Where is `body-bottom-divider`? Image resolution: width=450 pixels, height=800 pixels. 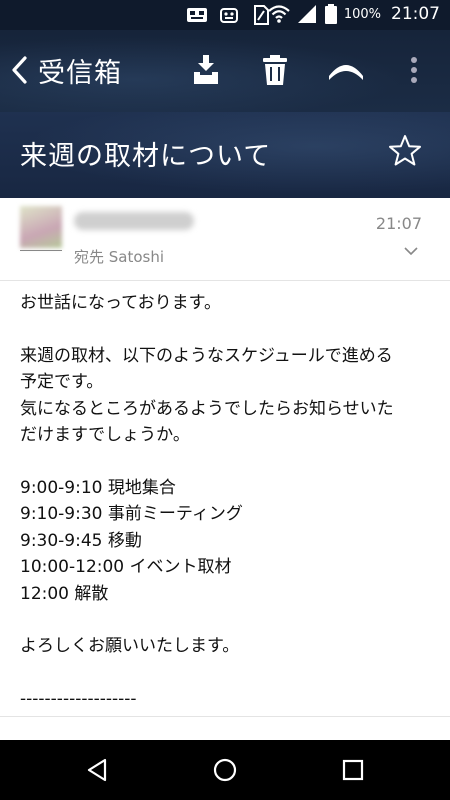 body-bottom-divider is located at coordinates (225, 716).